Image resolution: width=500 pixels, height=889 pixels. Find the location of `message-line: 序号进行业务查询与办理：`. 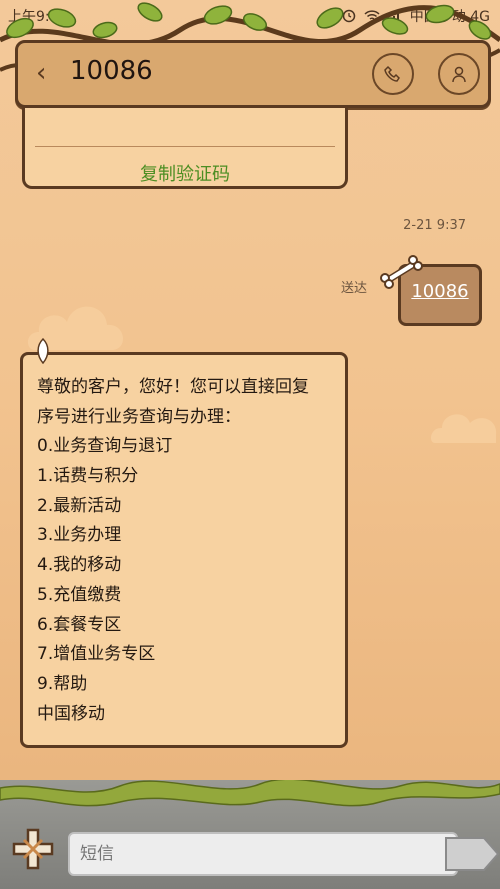

message-line: 序号进行业务查询与办理： is located at coordinates (139, 416).